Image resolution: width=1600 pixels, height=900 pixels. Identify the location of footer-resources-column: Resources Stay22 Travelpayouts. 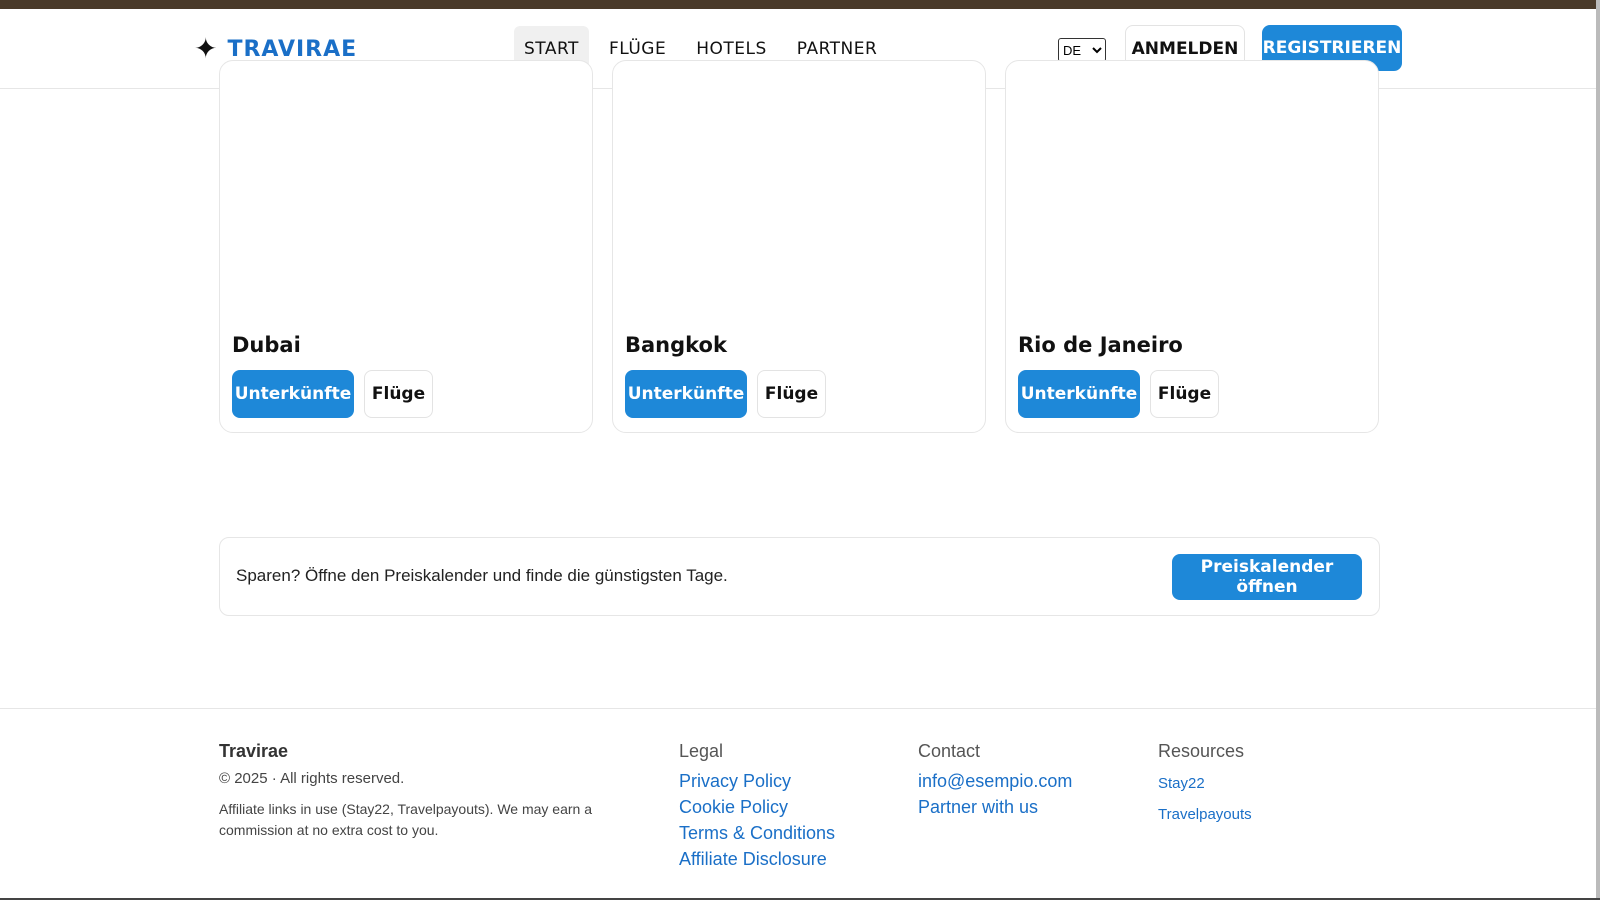
(1205, 785).